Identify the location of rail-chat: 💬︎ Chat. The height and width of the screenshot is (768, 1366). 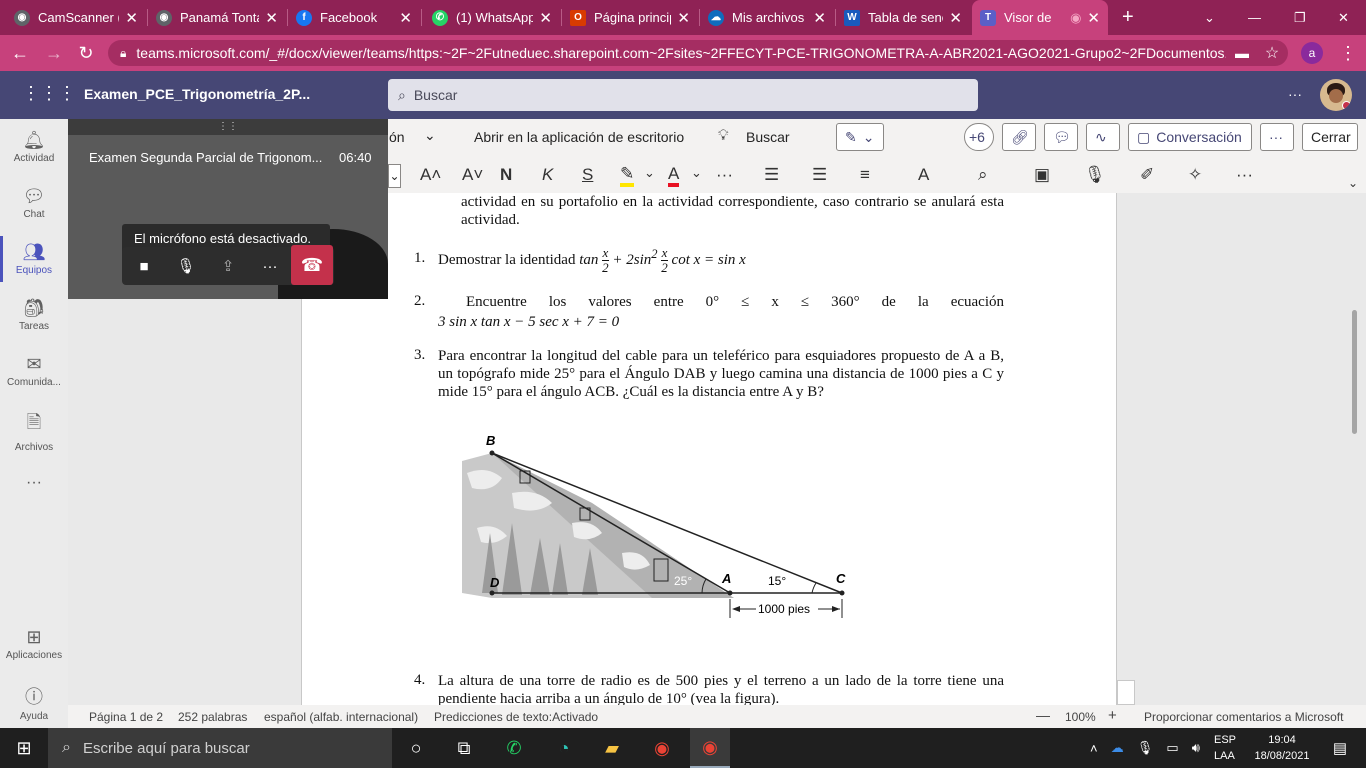
(34, 203).